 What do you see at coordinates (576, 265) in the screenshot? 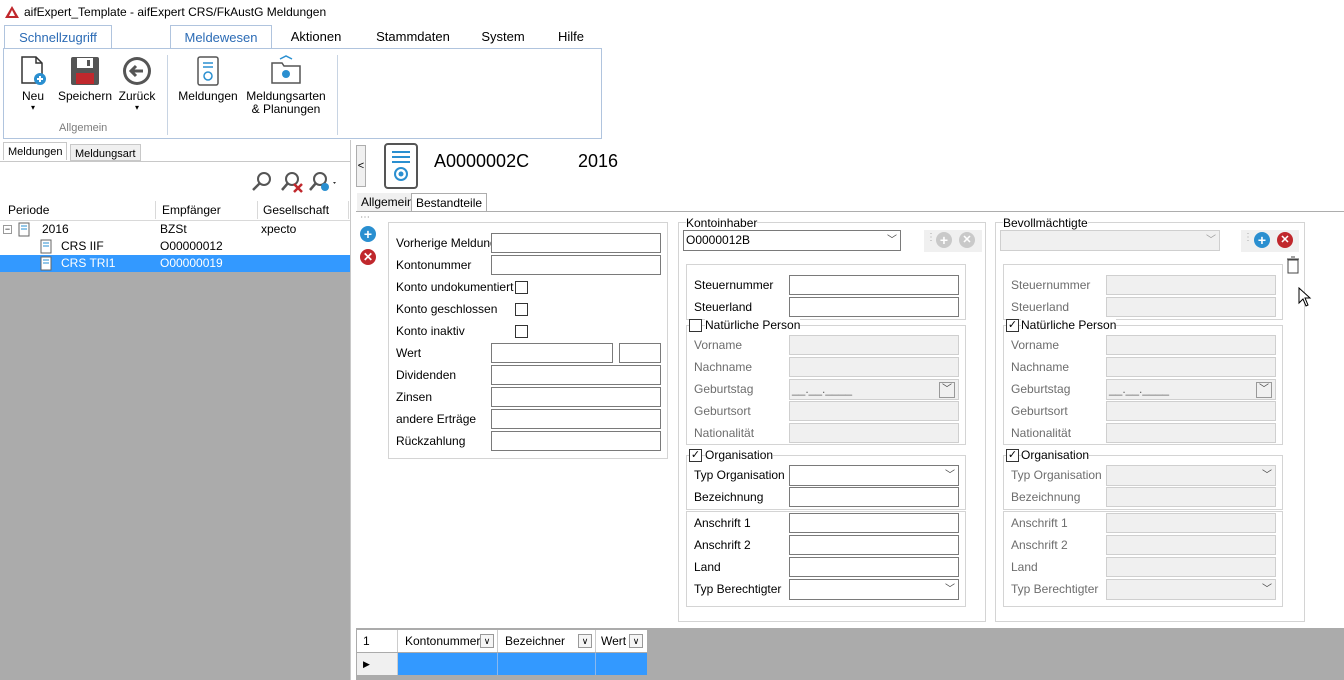
I see `kontonummer-input` at bounding box center [576, 265].